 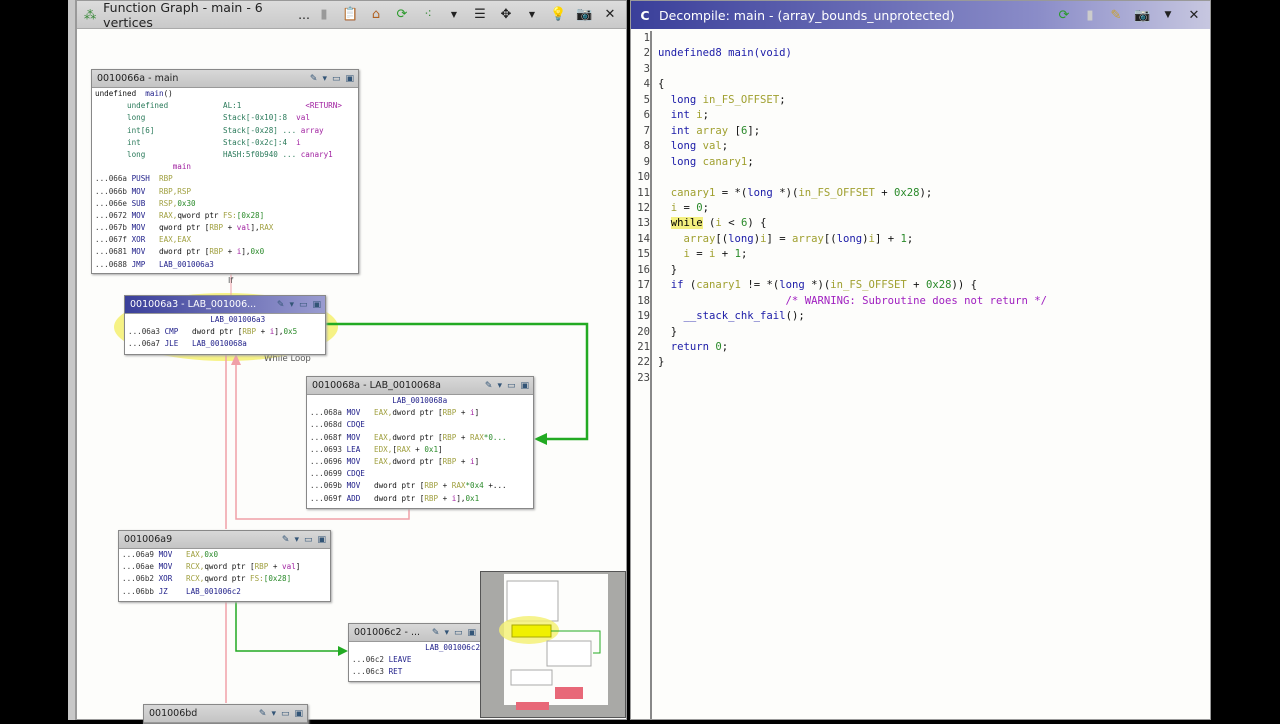 What do you see at coordinates (1064, 15) in the screenshot?
I see `refresh-icon: ⟳` at bounding box center [1064, 15].